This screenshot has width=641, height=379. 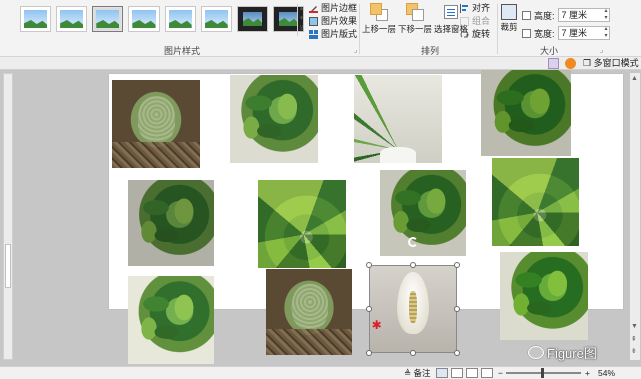 I want to click on picture-effects-button: 图片效果, so click(x=333, y=21).